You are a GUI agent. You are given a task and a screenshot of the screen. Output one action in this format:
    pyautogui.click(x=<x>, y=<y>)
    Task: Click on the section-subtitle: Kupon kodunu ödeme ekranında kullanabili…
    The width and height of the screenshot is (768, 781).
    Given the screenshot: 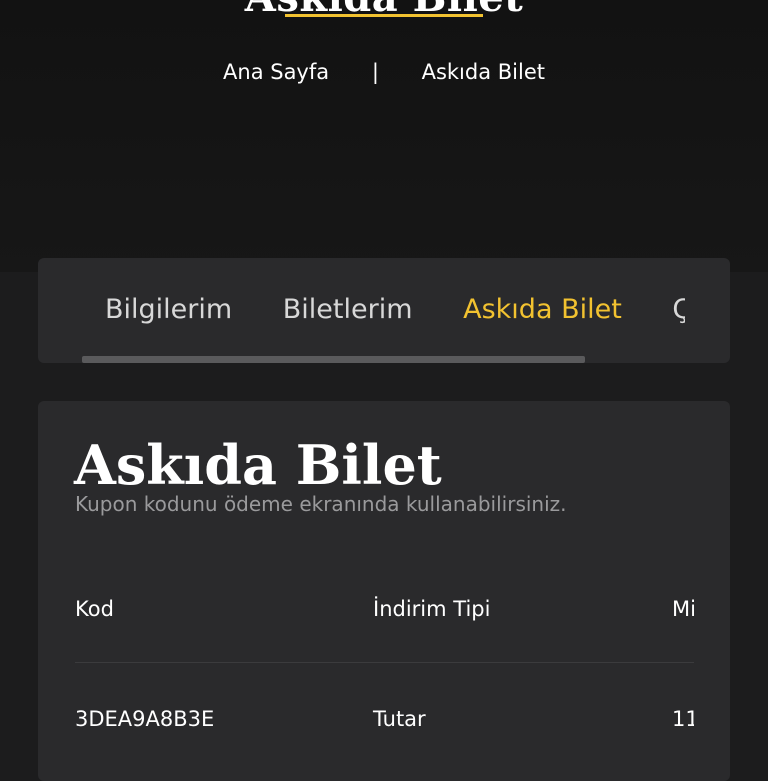 What is the action you would take?
    pyautogui.click(x=321, y=504)
    